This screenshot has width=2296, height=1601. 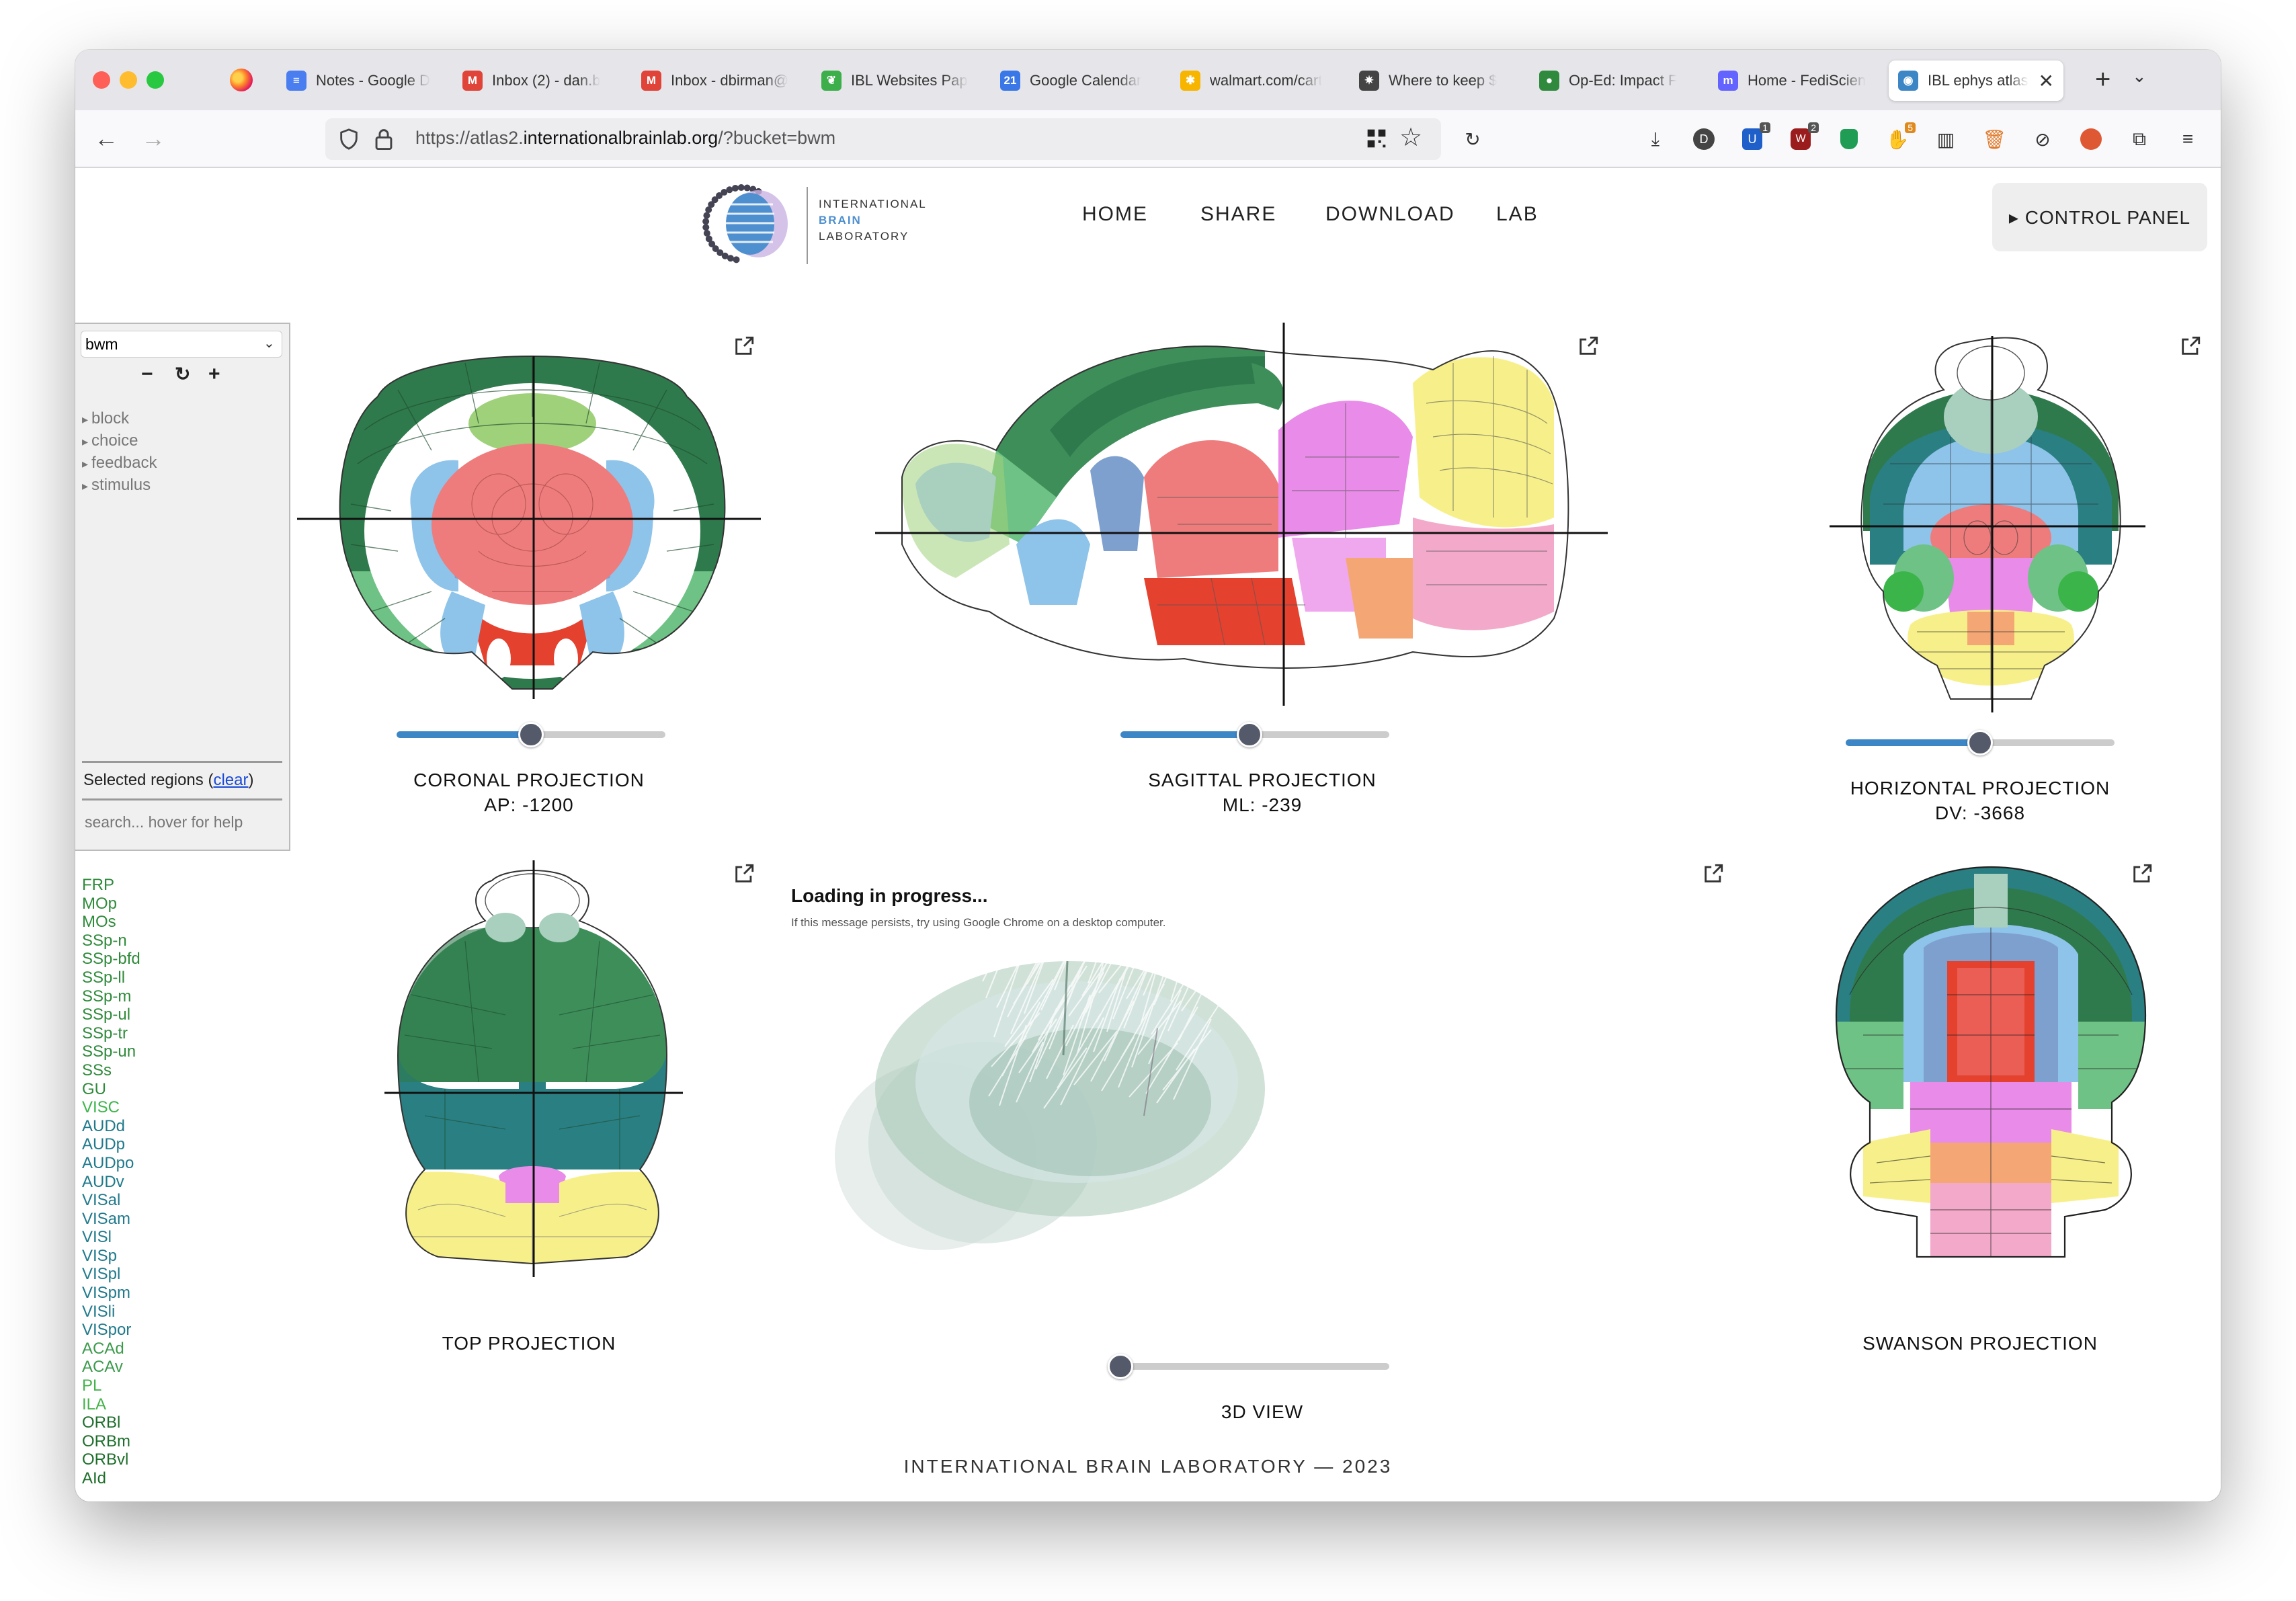 What do you see at coordinates (111, 1441) in the screenshot?
I see `region-item: ORBm` at bounding box center [111, 1441].